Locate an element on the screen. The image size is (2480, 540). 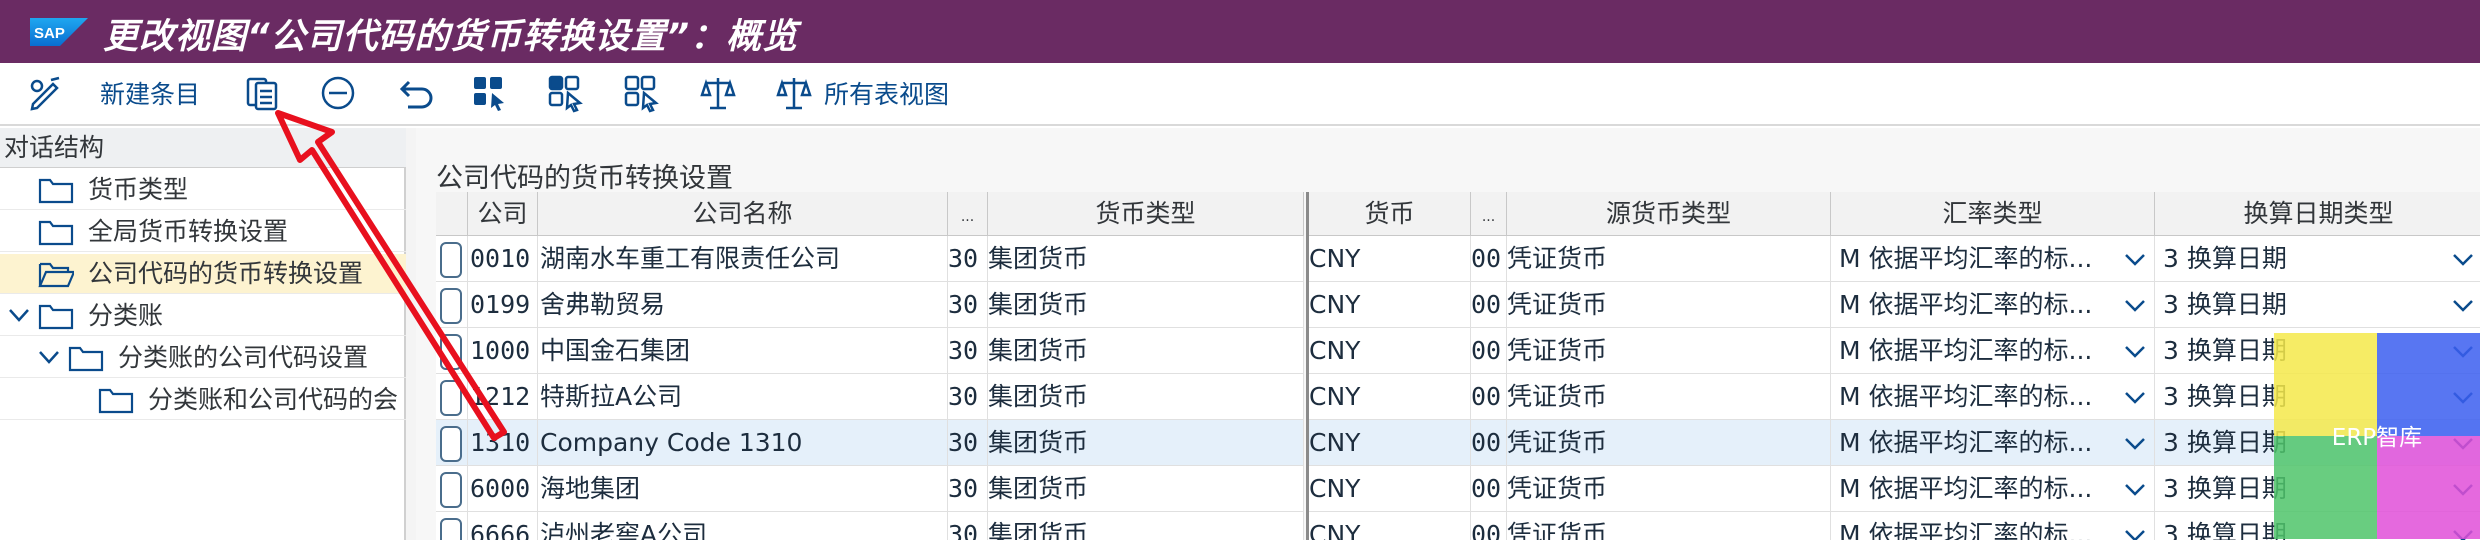
display-change-button is located at coordinates (46, 93).